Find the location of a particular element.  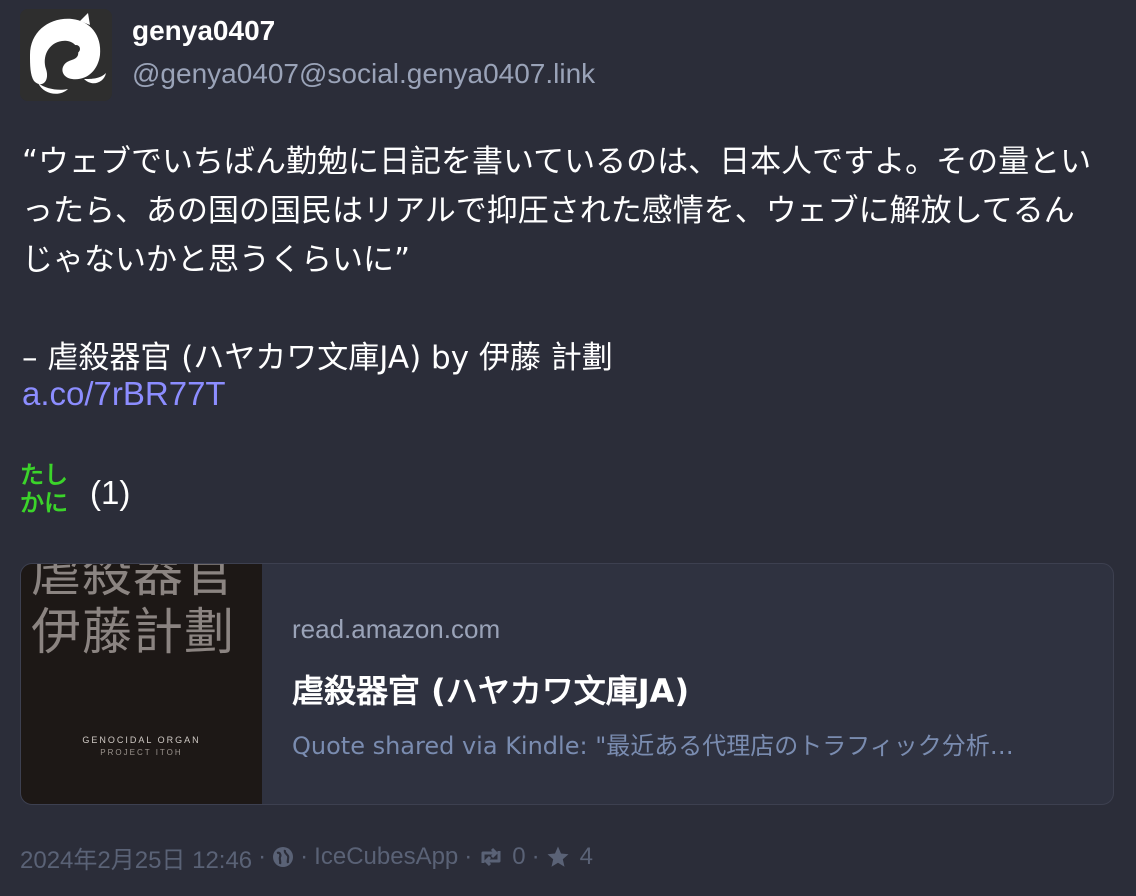

boost-count: 0 is located at coordinates (519, 856).